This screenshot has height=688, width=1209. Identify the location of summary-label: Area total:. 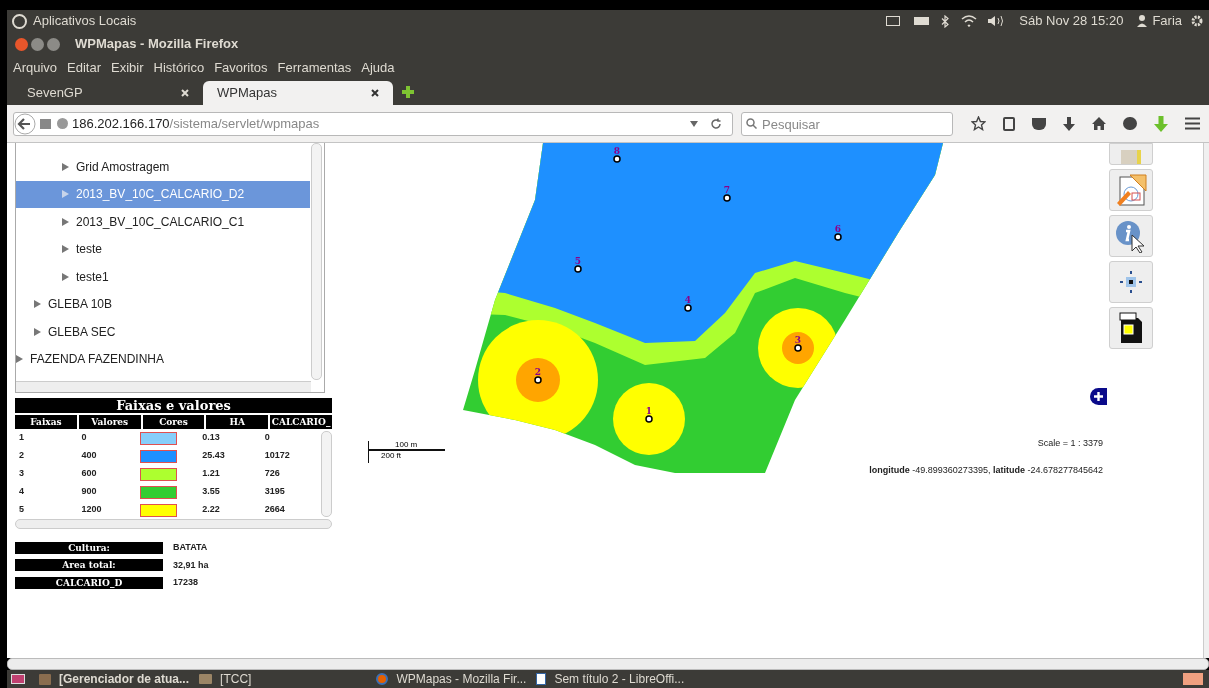
(89, 565).